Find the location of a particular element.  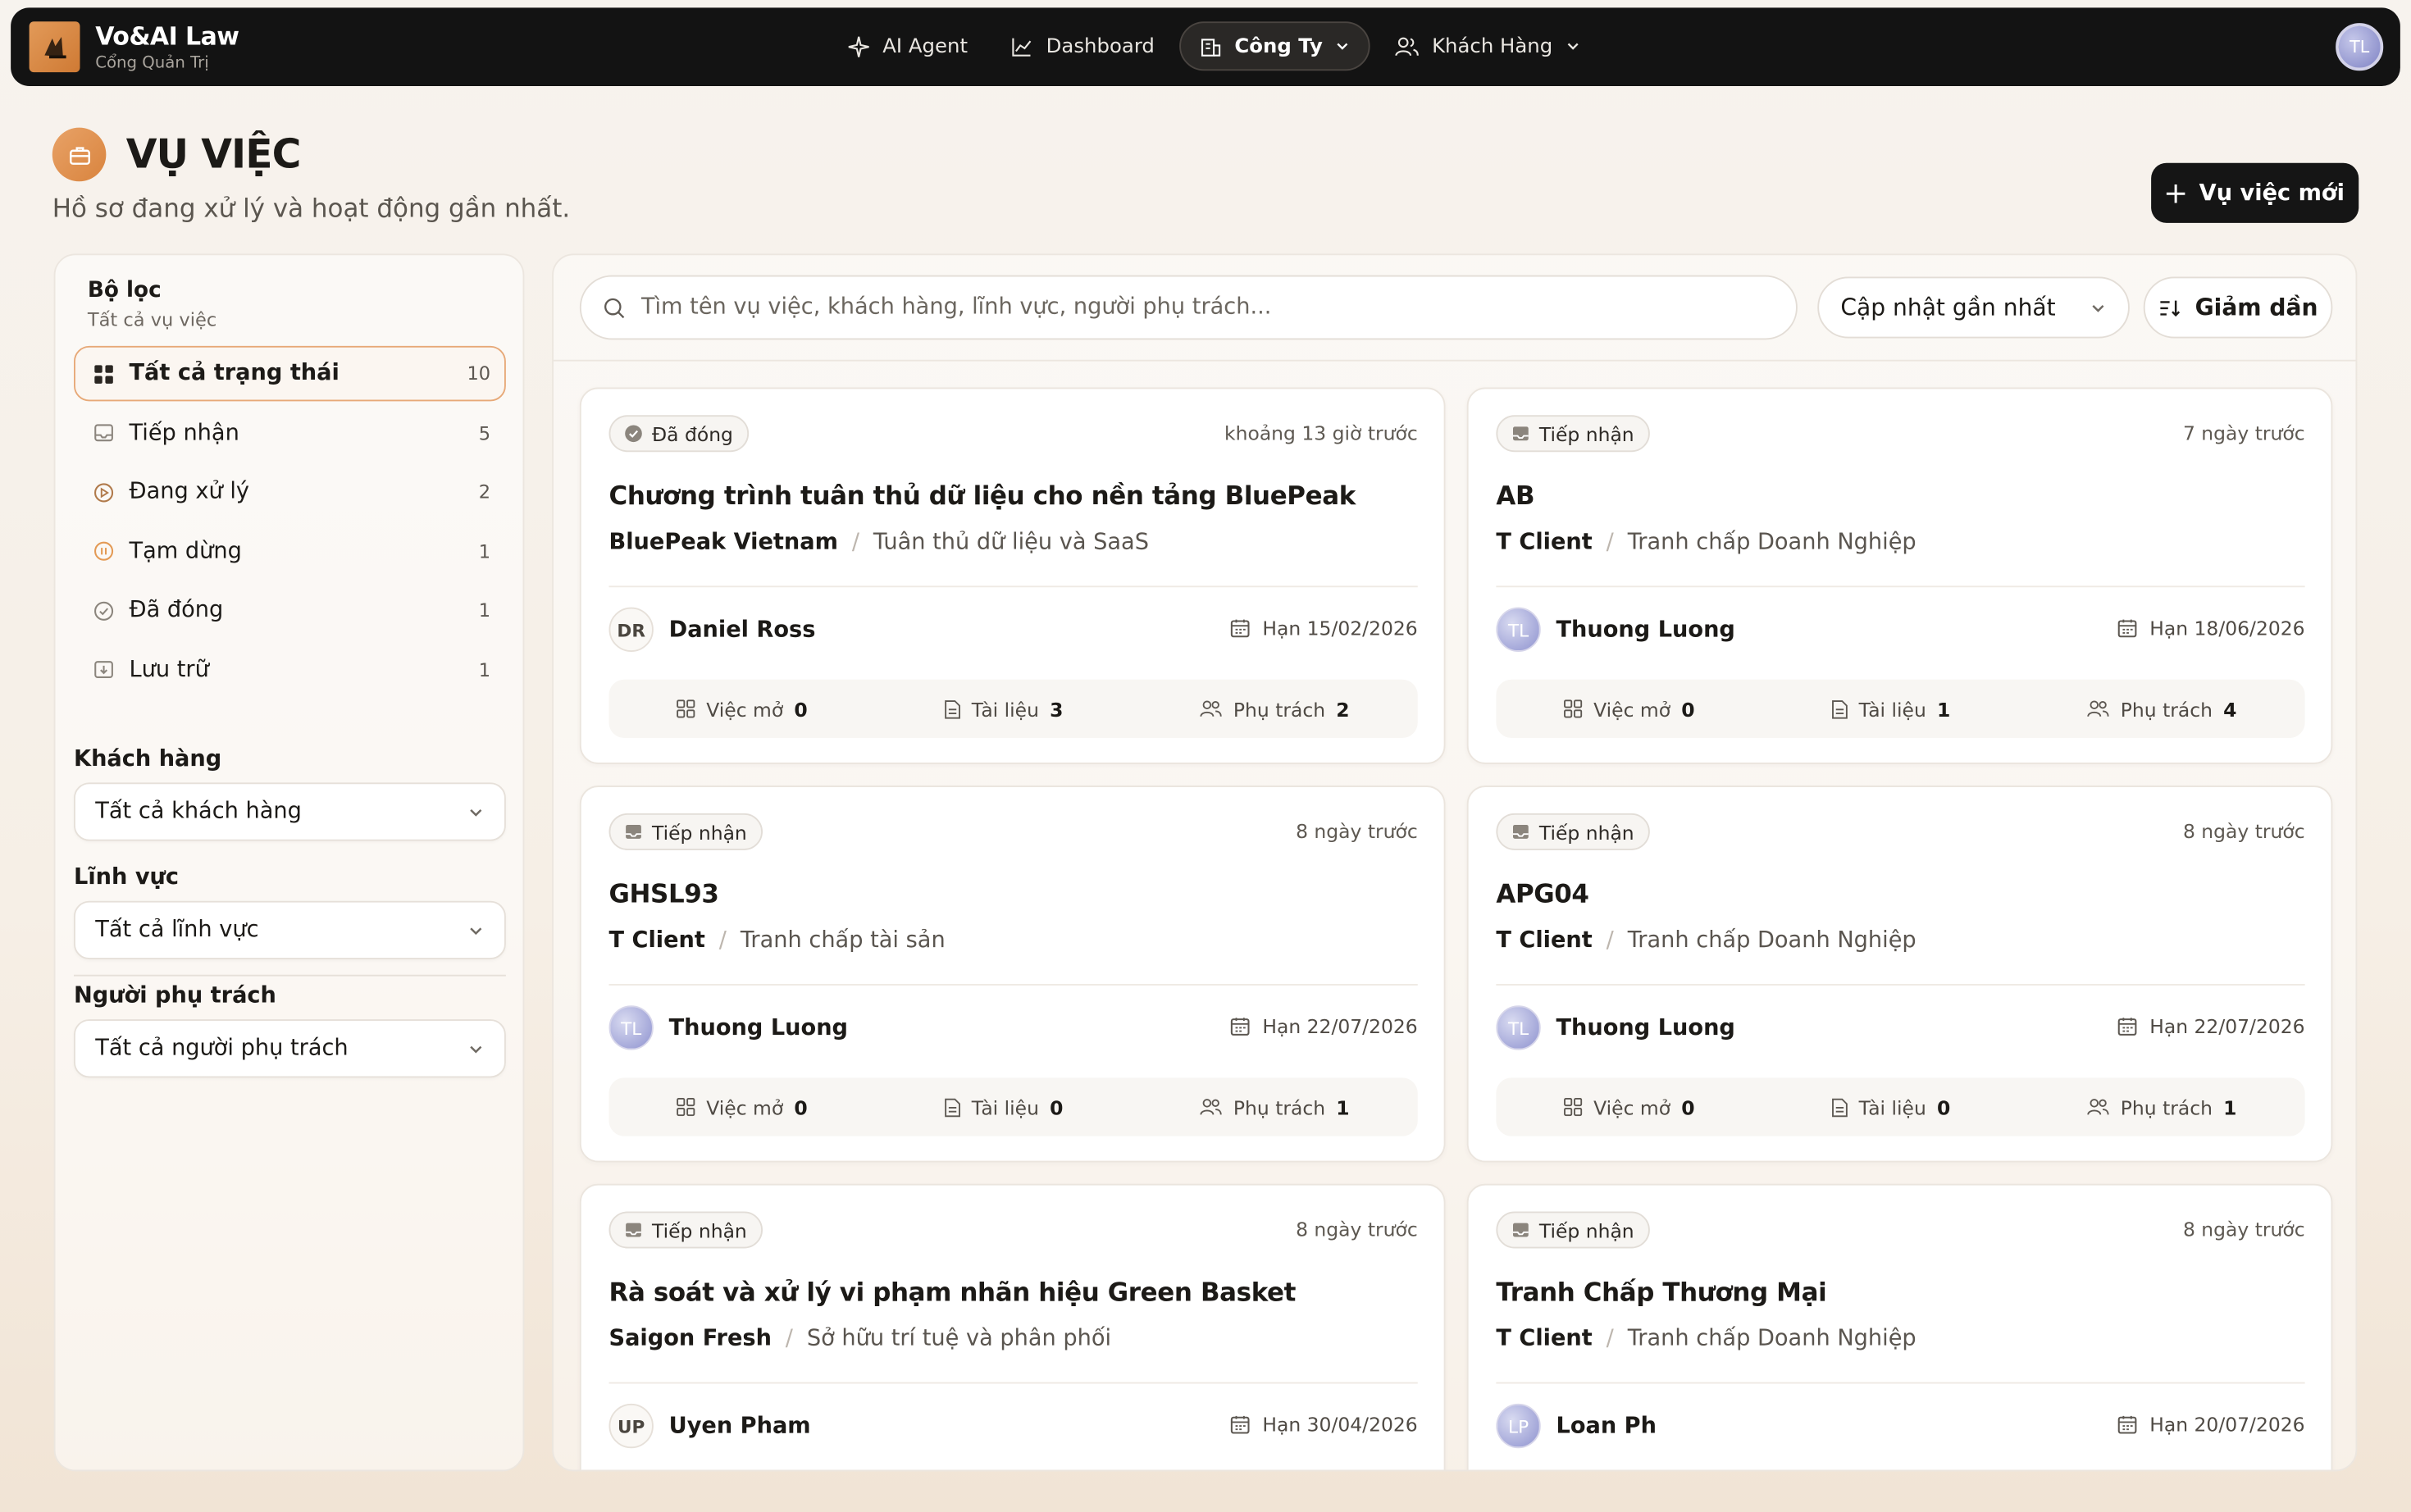

case-field: Tranh chấp tài sản is located at coordinates (843, 941).